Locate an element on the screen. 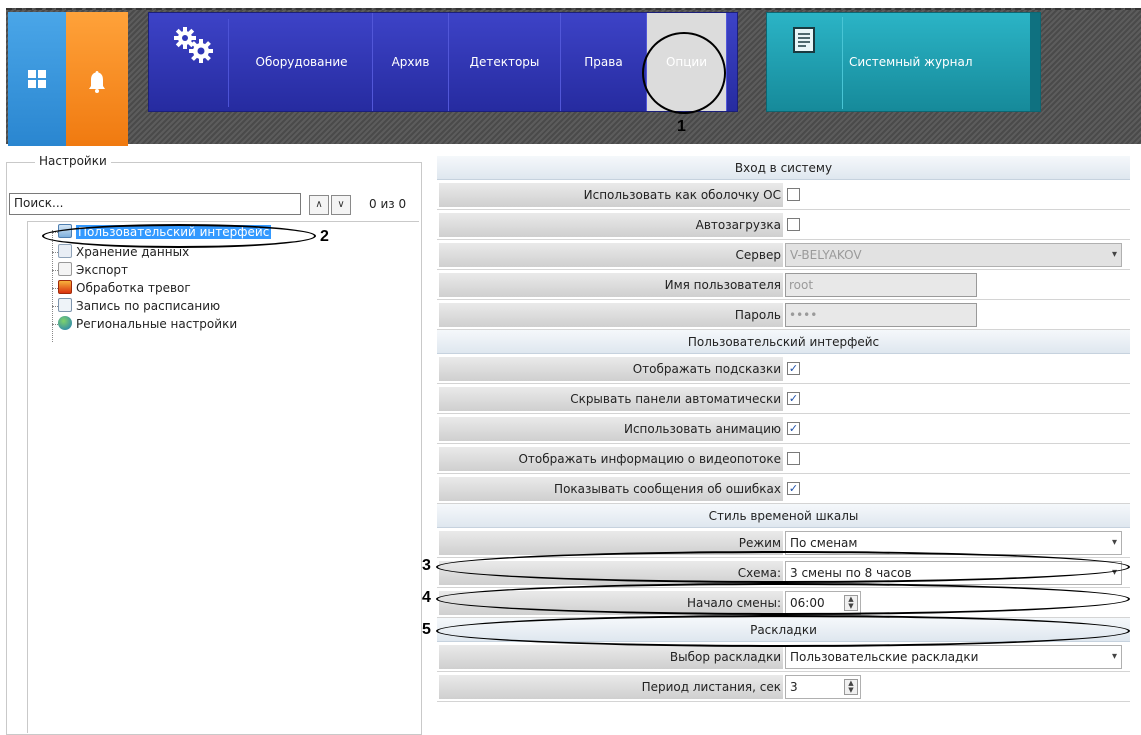 Image resolution: width=1141 pixels, height=735 pixels. tab-detectors: Детекторы is located at coordinates (505, 62).